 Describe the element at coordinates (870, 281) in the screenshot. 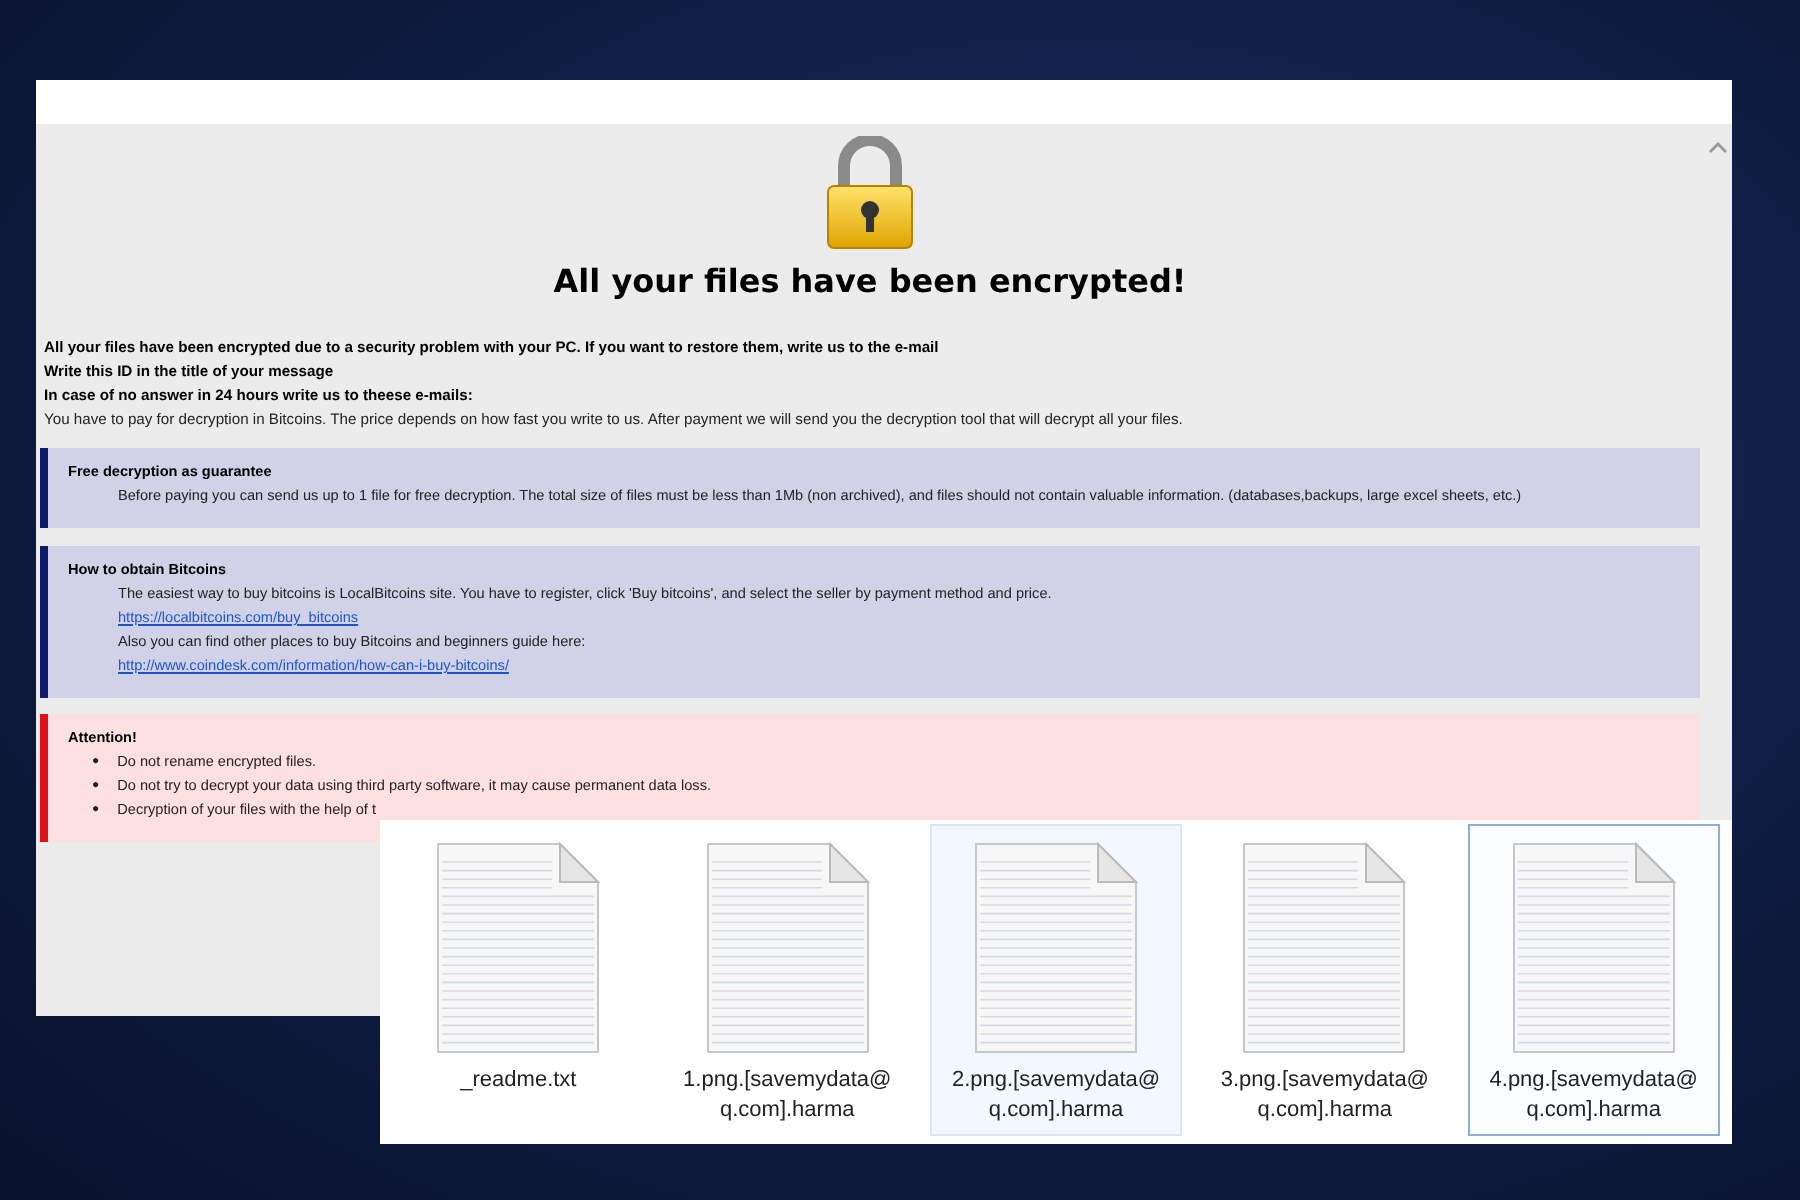

I see `note-title: All your files have been encrypted!` at that location.